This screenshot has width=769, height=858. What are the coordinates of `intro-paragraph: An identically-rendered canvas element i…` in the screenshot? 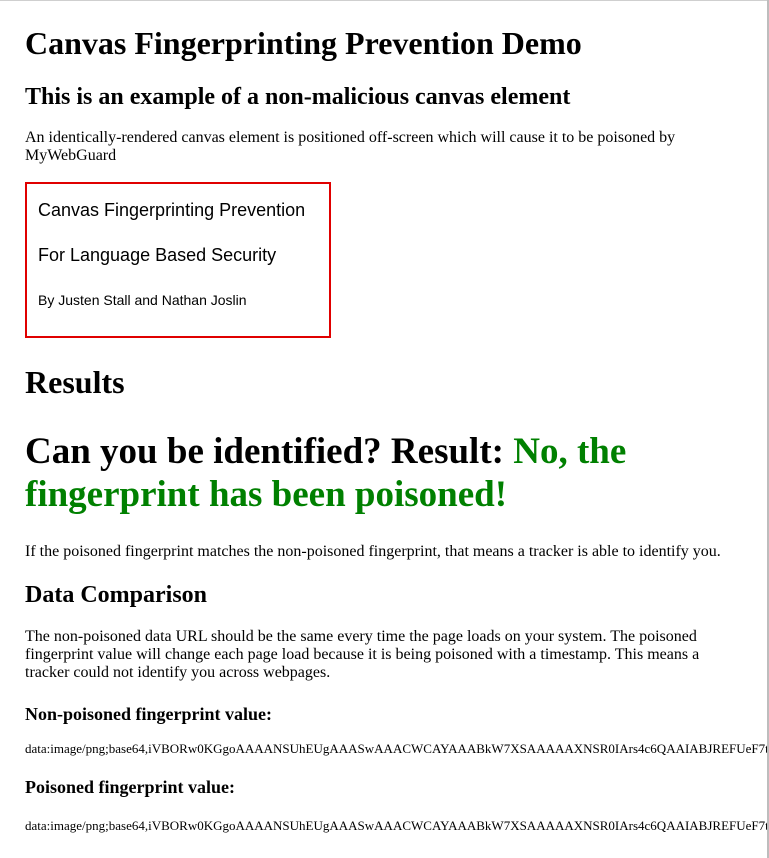 It's located at (350, 146).